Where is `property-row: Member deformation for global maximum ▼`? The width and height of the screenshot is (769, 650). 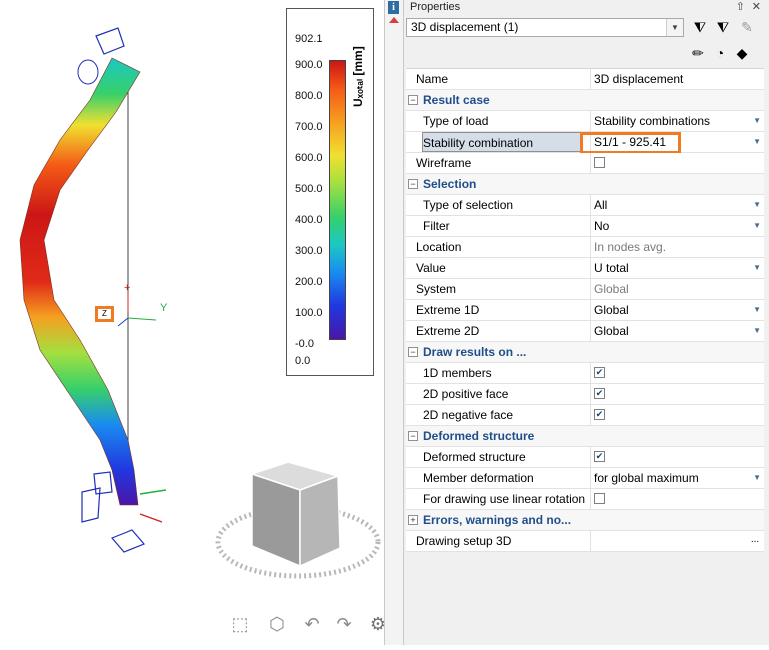
property-row: Member deformation for global maximum ▼ is located at coordinates (585, 478).